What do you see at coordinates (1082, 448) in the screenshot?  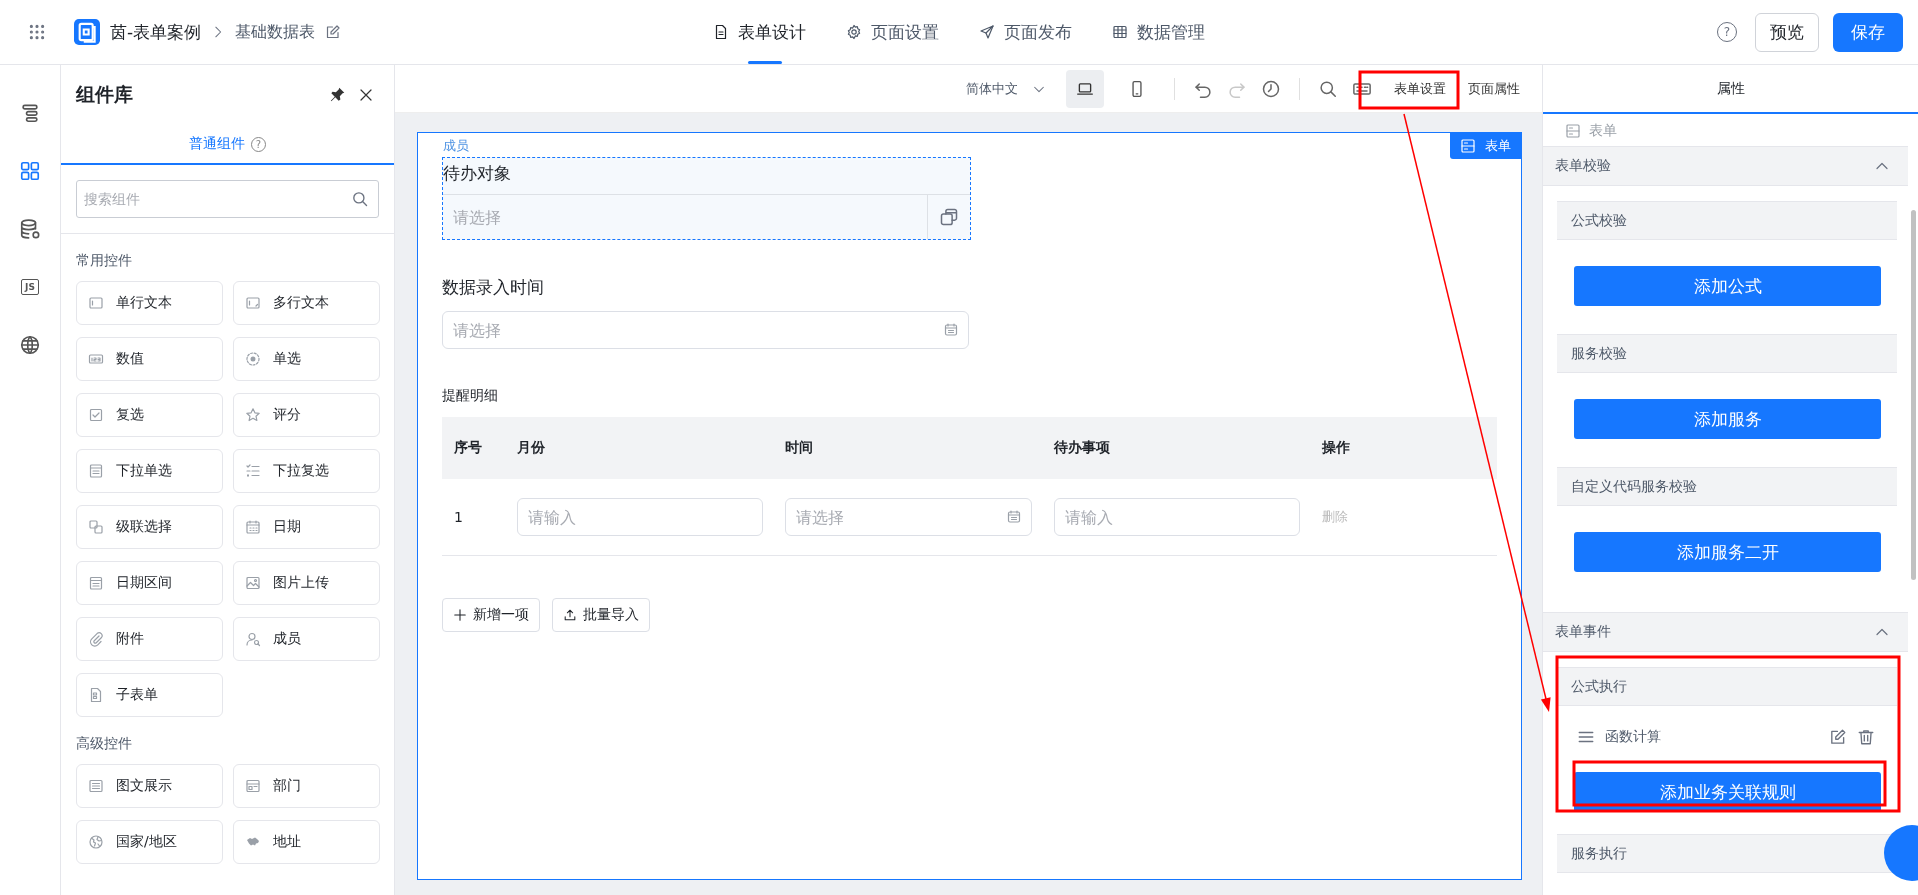 I see `column-header: 待办事项` at bounding box center [1082, 448].